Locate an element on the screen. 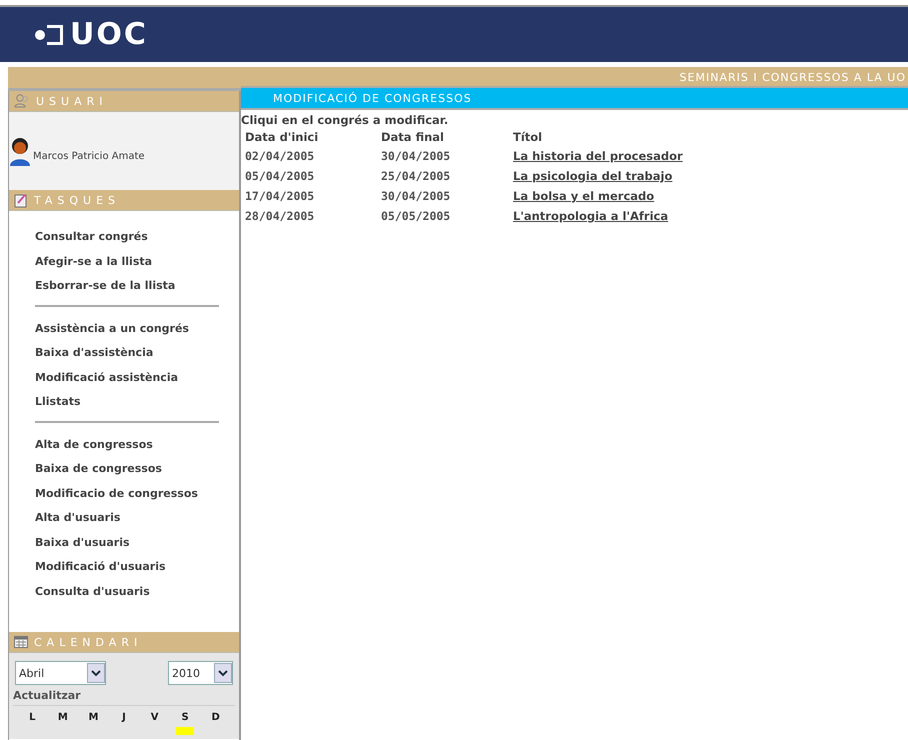 This screenshot has height=740, width=908. menu-link: Llistats is located at coordinates (127, 402).